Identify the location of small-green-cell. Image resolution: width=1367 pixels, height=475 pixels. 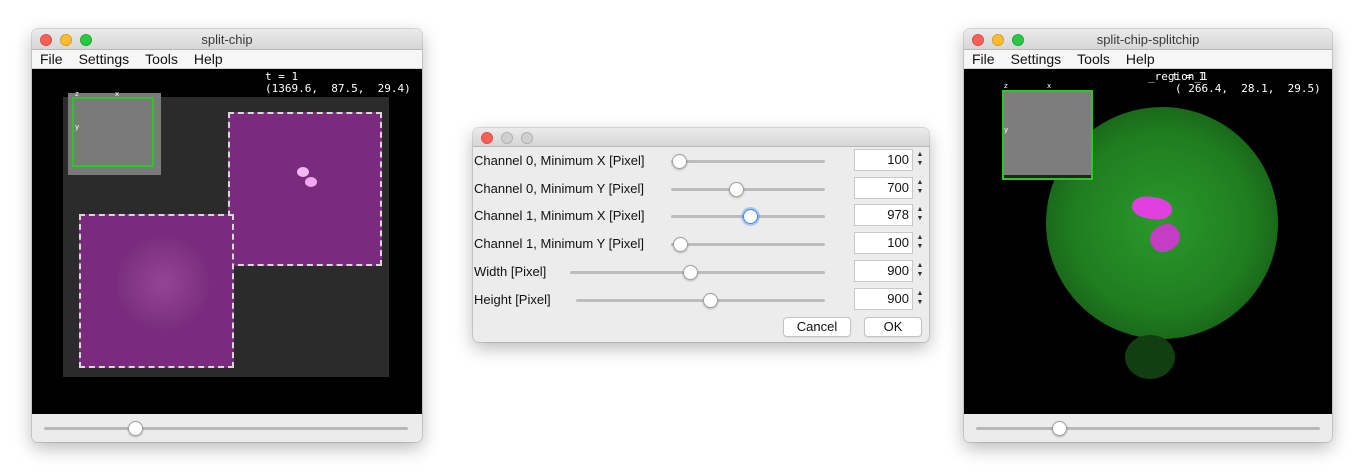
(1150, 357).